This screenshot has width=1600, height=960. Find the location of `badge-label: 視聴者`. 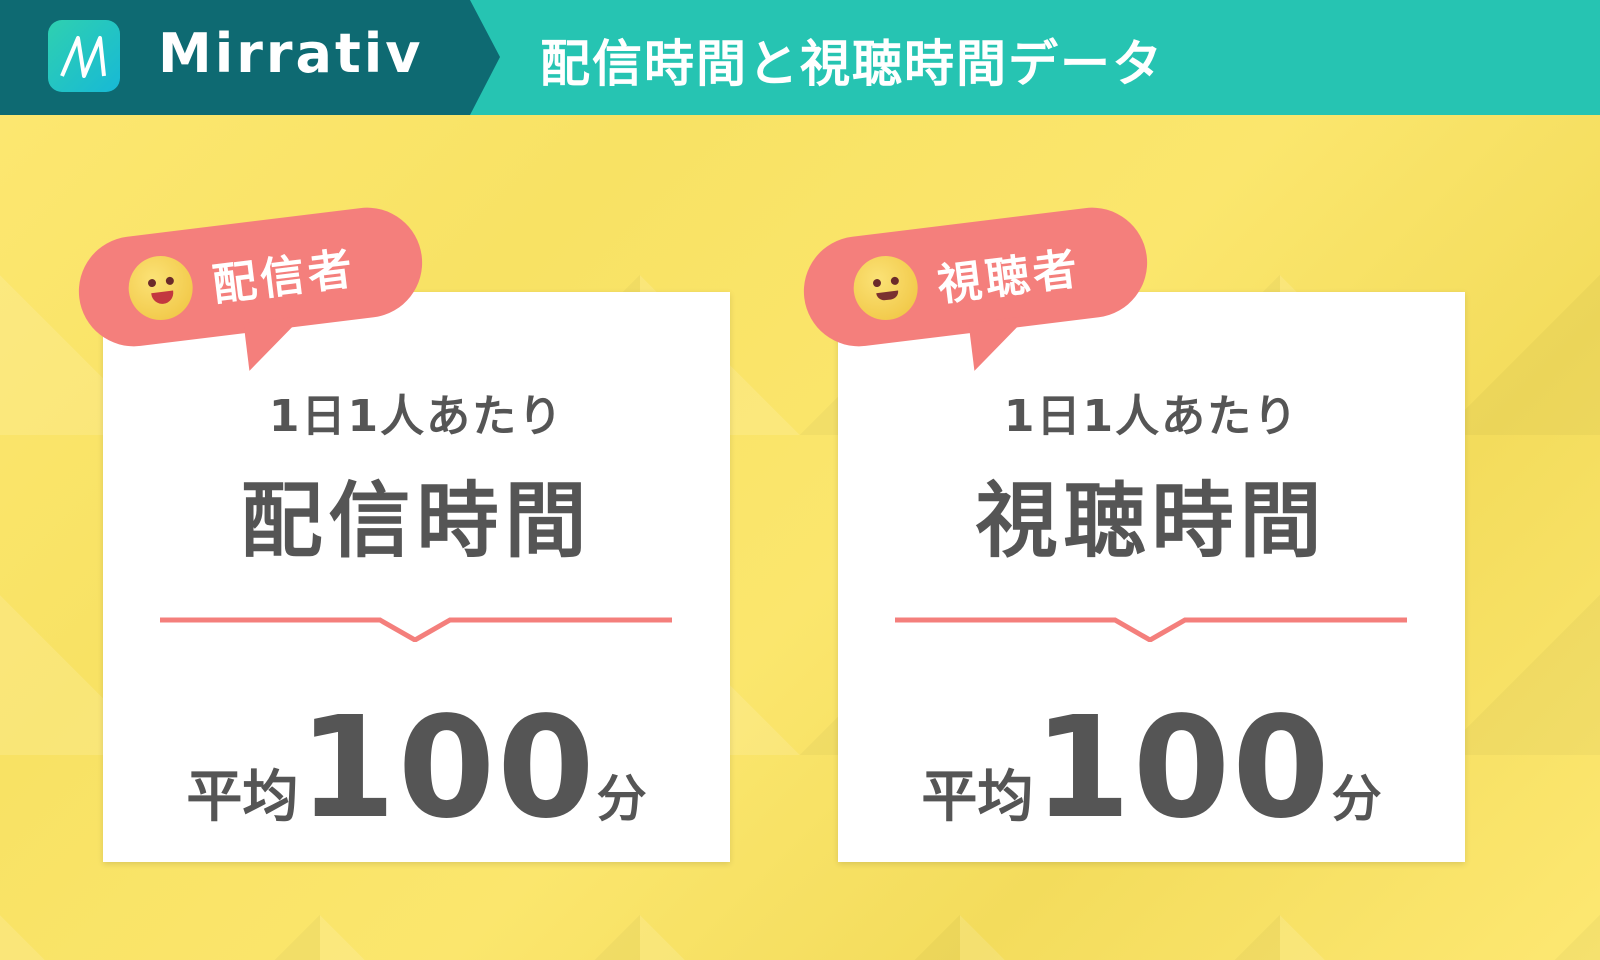

badge-label: 視聴者 is located at coordinates (1009, 277).